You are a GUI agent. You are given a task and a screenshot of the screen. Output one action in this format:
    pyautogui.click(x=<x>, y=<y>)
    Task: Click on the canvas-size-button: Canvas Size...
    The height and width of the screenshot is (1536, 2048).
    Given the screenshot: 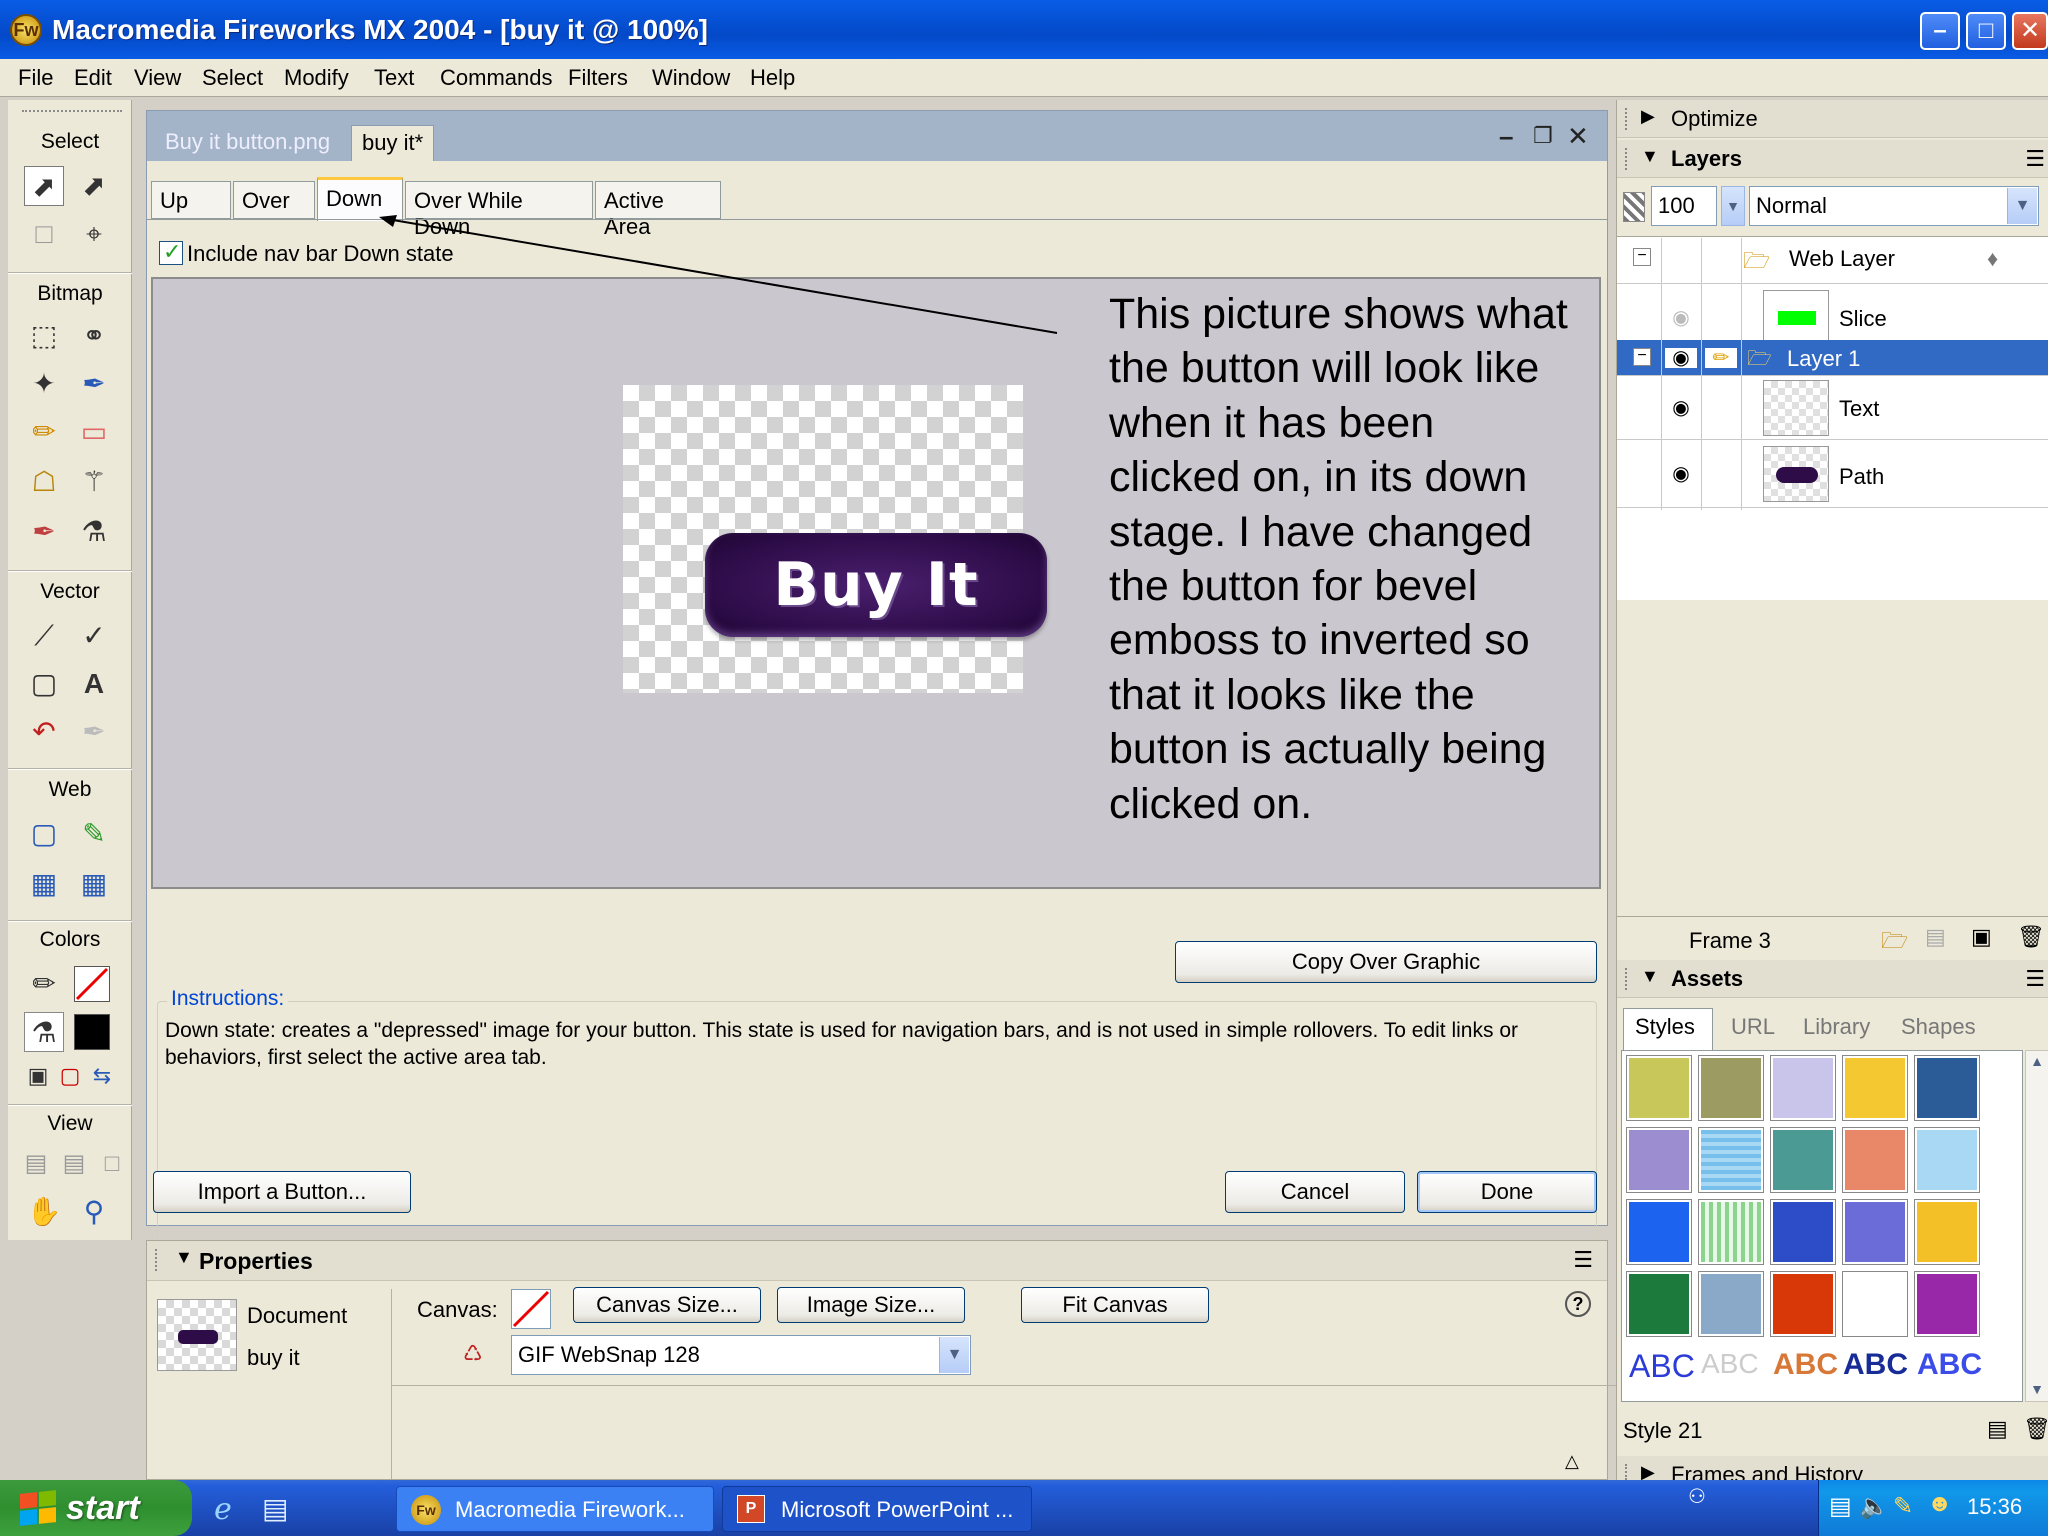 What is the action you would take?
    pyautogui.click(x=667, y=1305)
    